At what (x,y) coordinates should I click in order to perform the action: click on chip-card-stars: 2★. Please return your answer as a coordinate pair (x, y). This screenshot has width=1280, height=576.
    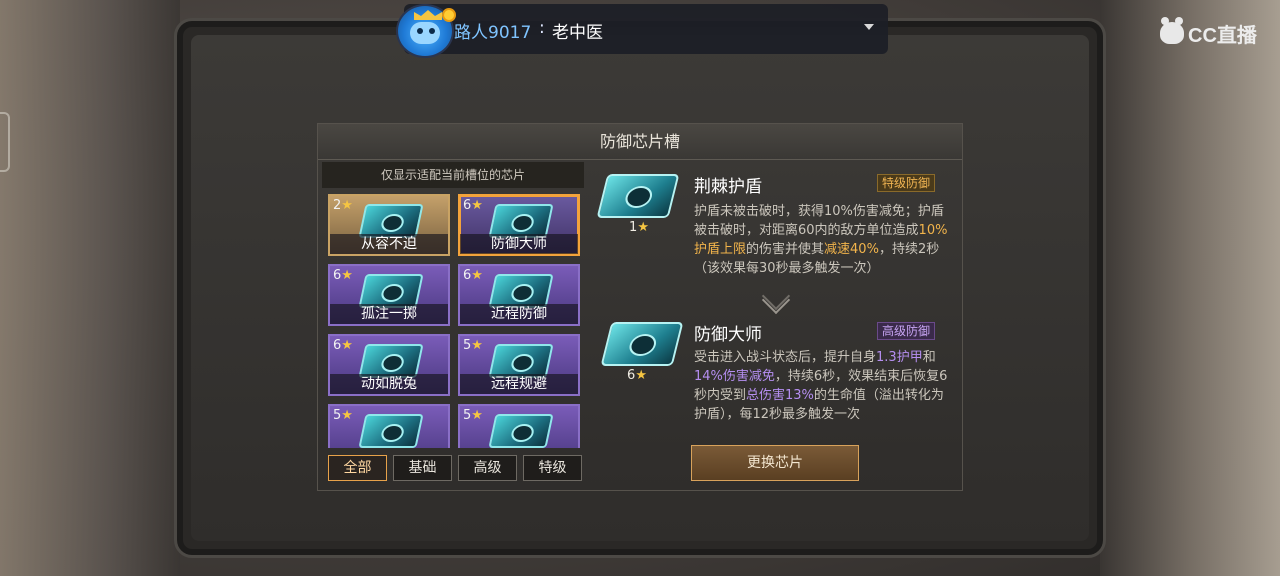
    Looking at the image, I should click on (343, 205).